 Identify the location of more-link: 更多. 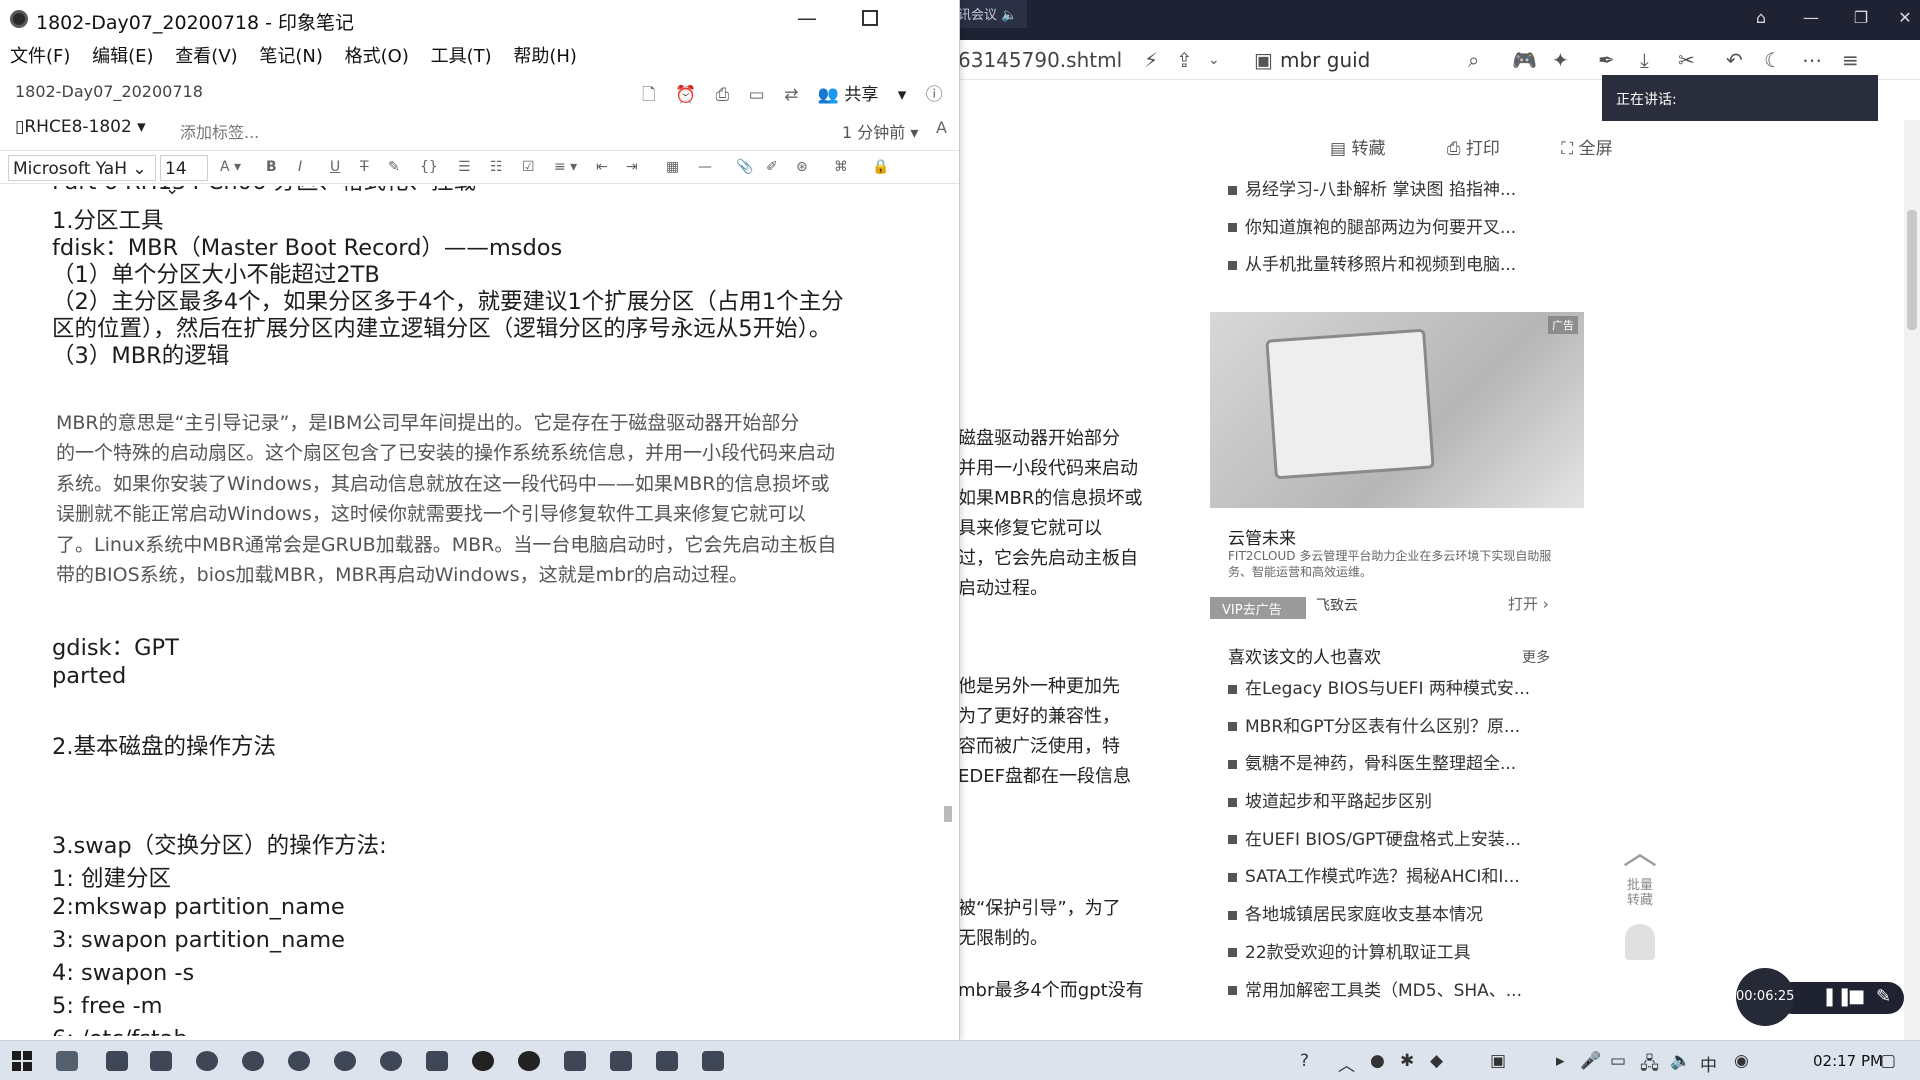
(1536, 657).